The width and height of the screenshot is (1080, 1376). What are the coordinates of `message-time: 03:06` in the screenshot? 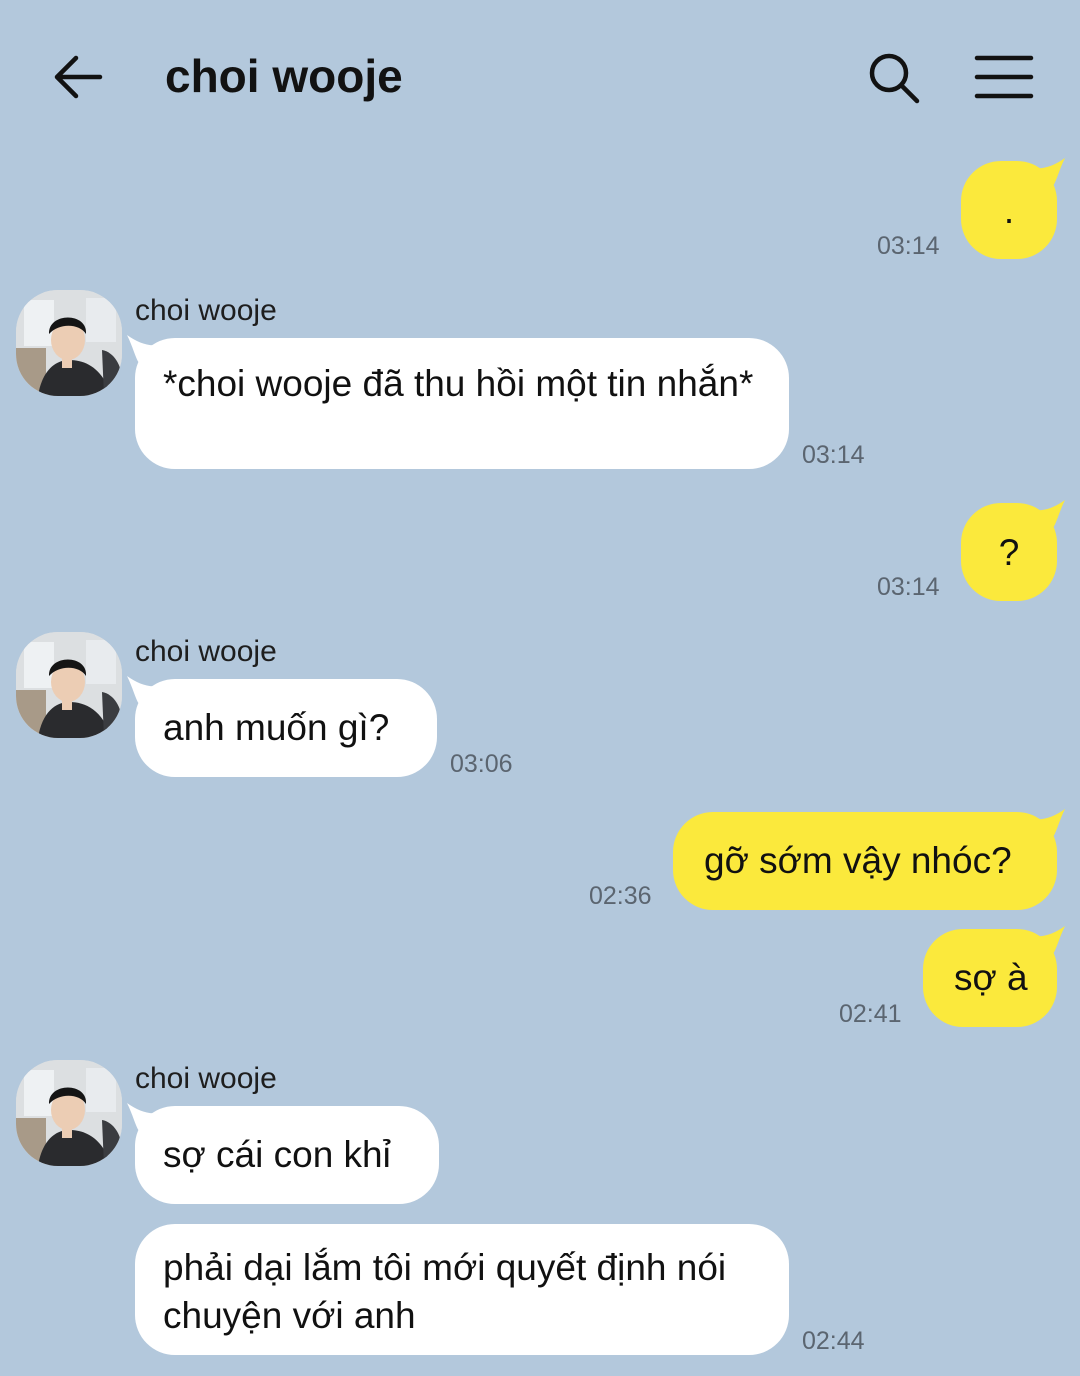 It's located at (481, 764).